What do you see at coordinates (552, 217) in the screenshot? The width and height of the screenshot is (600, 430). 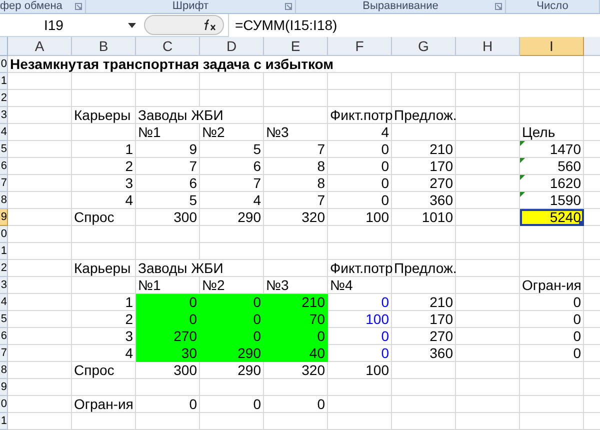 I see `selected-cell: 5240` at bounding box center [552, 217].